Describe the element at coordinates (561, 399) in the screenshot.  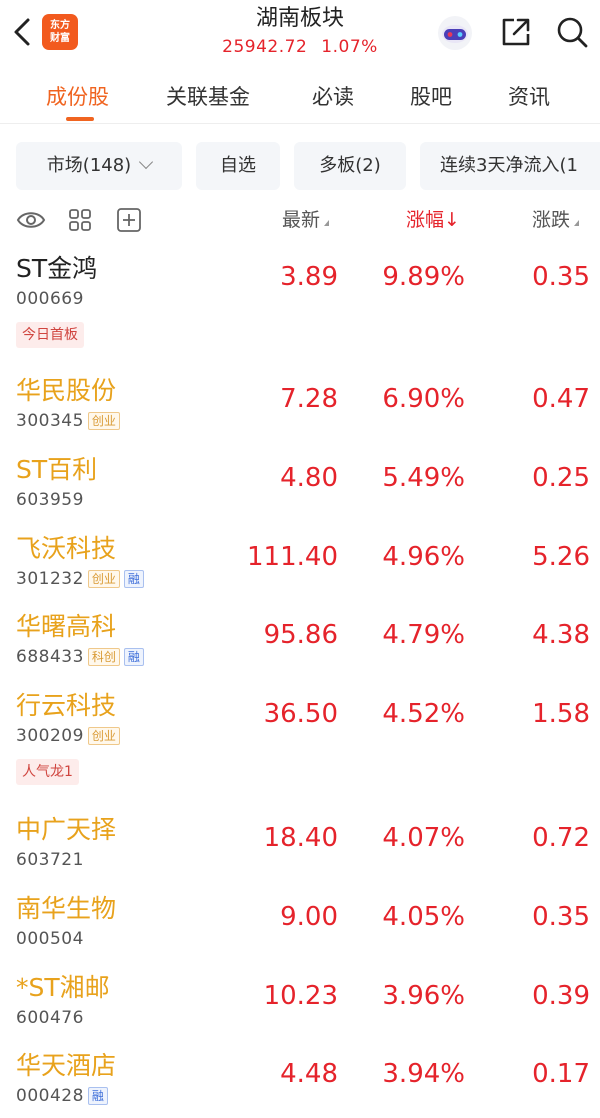
I see `change-amount: 0.47` at that location.